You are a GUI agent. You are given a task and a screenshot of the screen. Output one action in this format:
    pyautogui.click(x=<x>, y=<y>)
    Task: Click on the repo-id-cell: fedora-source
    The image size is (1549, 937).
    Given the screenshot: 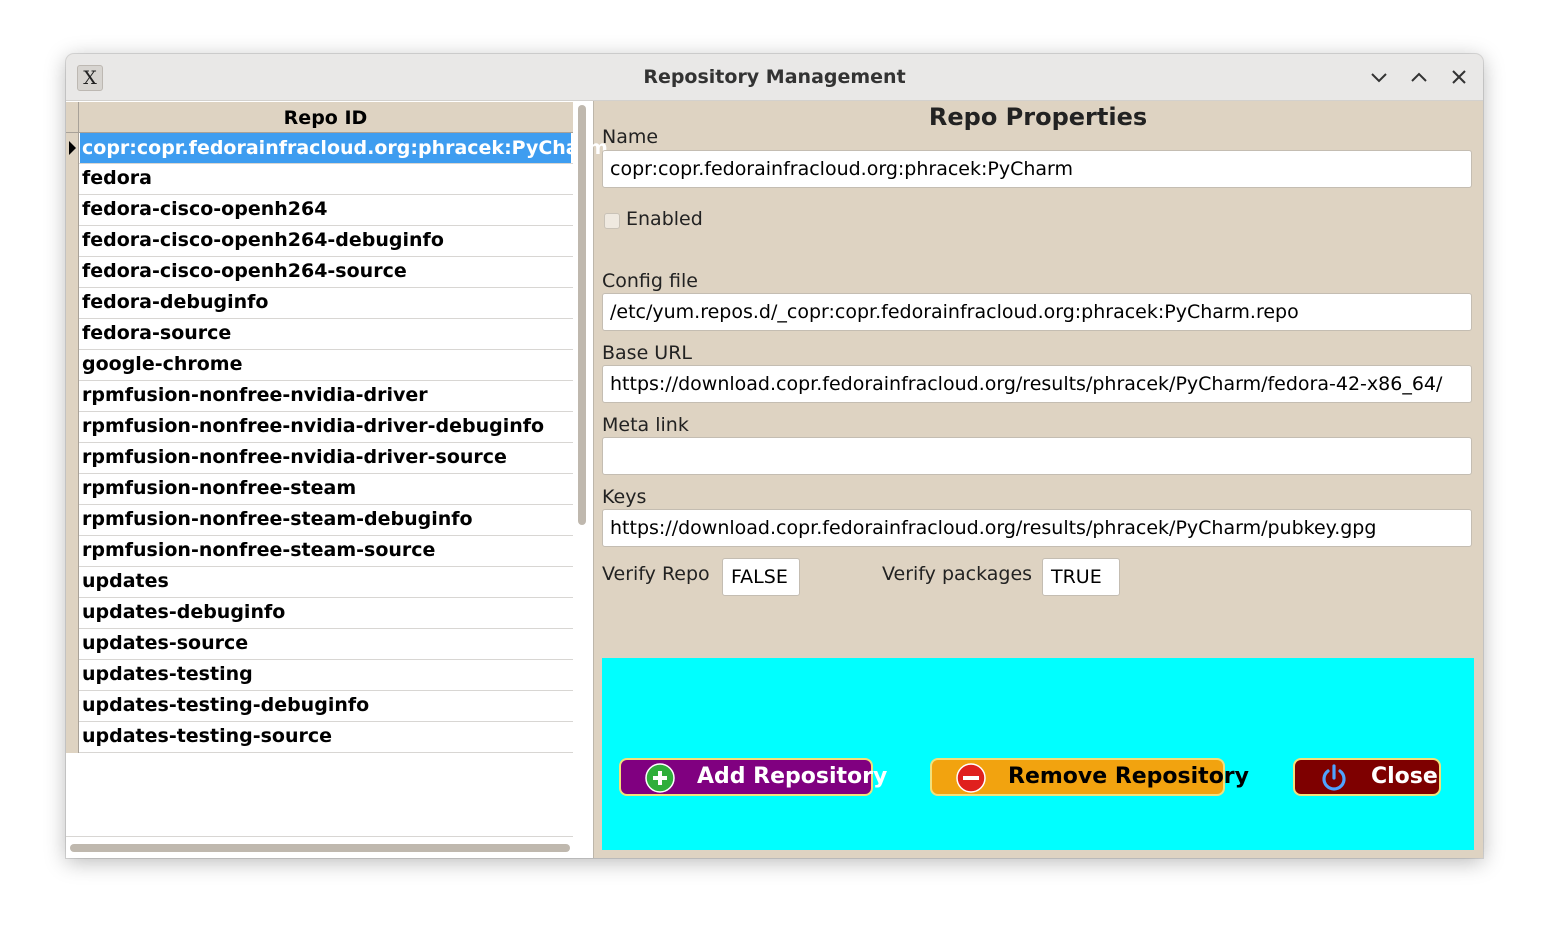 What is the action you would take?
    pyautogui.click(x=326, y=333)
    